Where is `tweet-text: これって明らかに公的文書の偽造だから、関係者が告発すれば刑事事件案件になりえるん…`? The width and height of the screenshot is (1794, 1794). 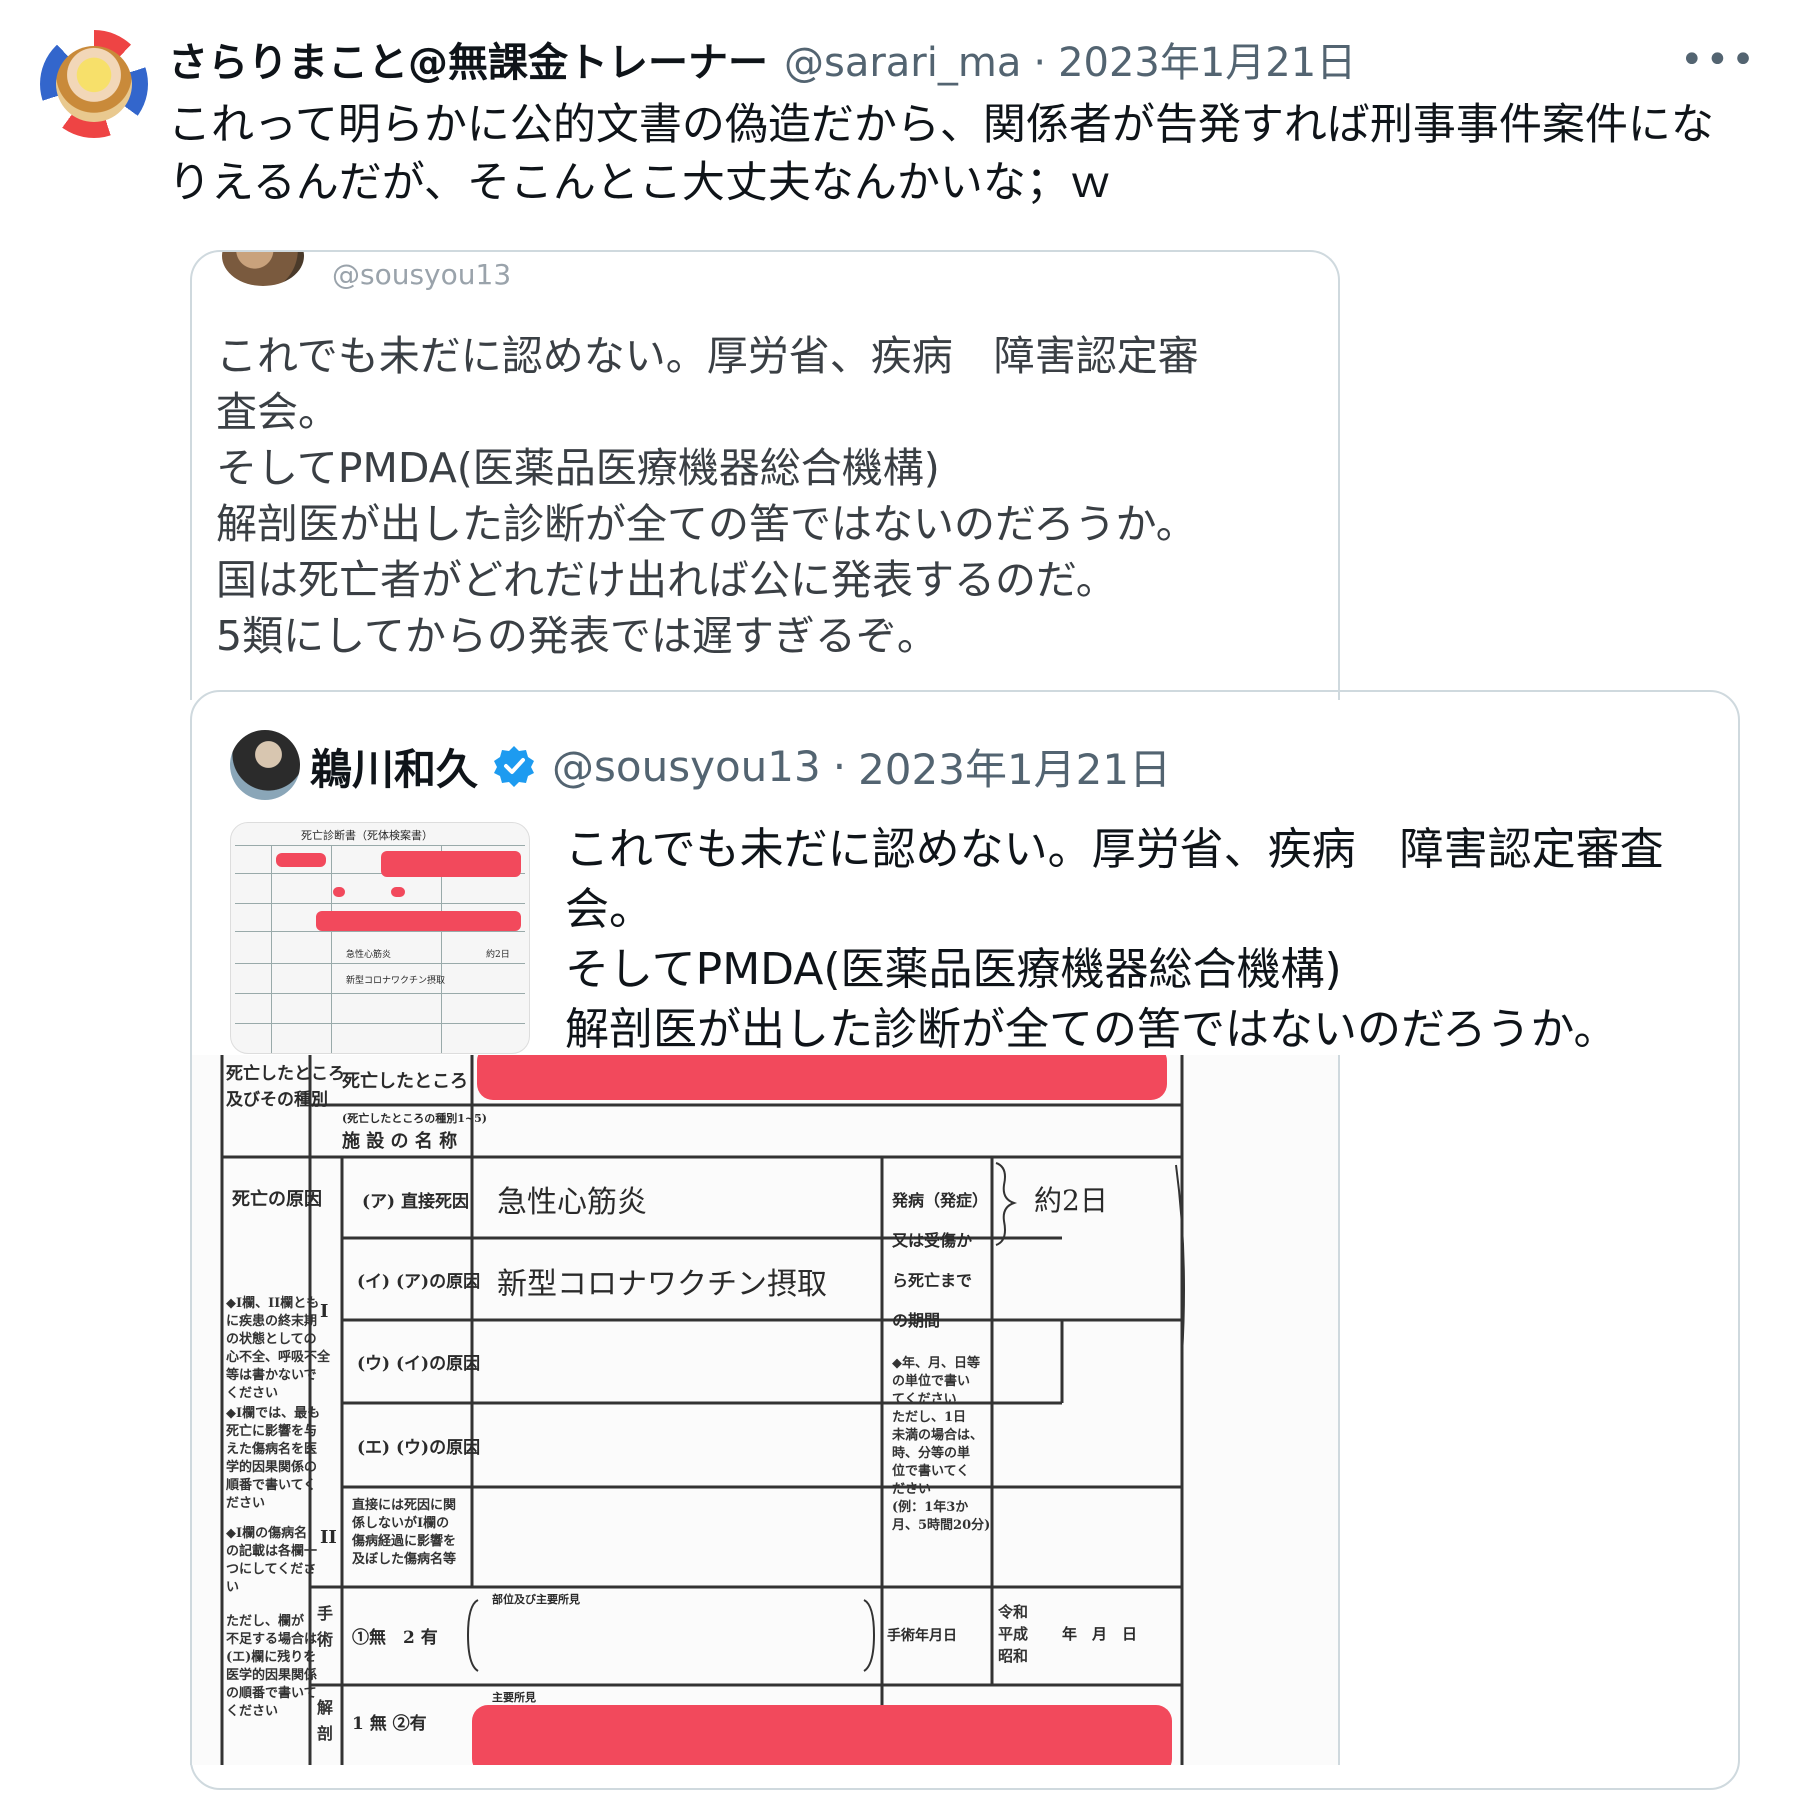
tweet-text: これって明らかに公的文書の偽造だから、関係者が告発すれば刑事事件案件になりえるん… is located at coordinates (941, 154).